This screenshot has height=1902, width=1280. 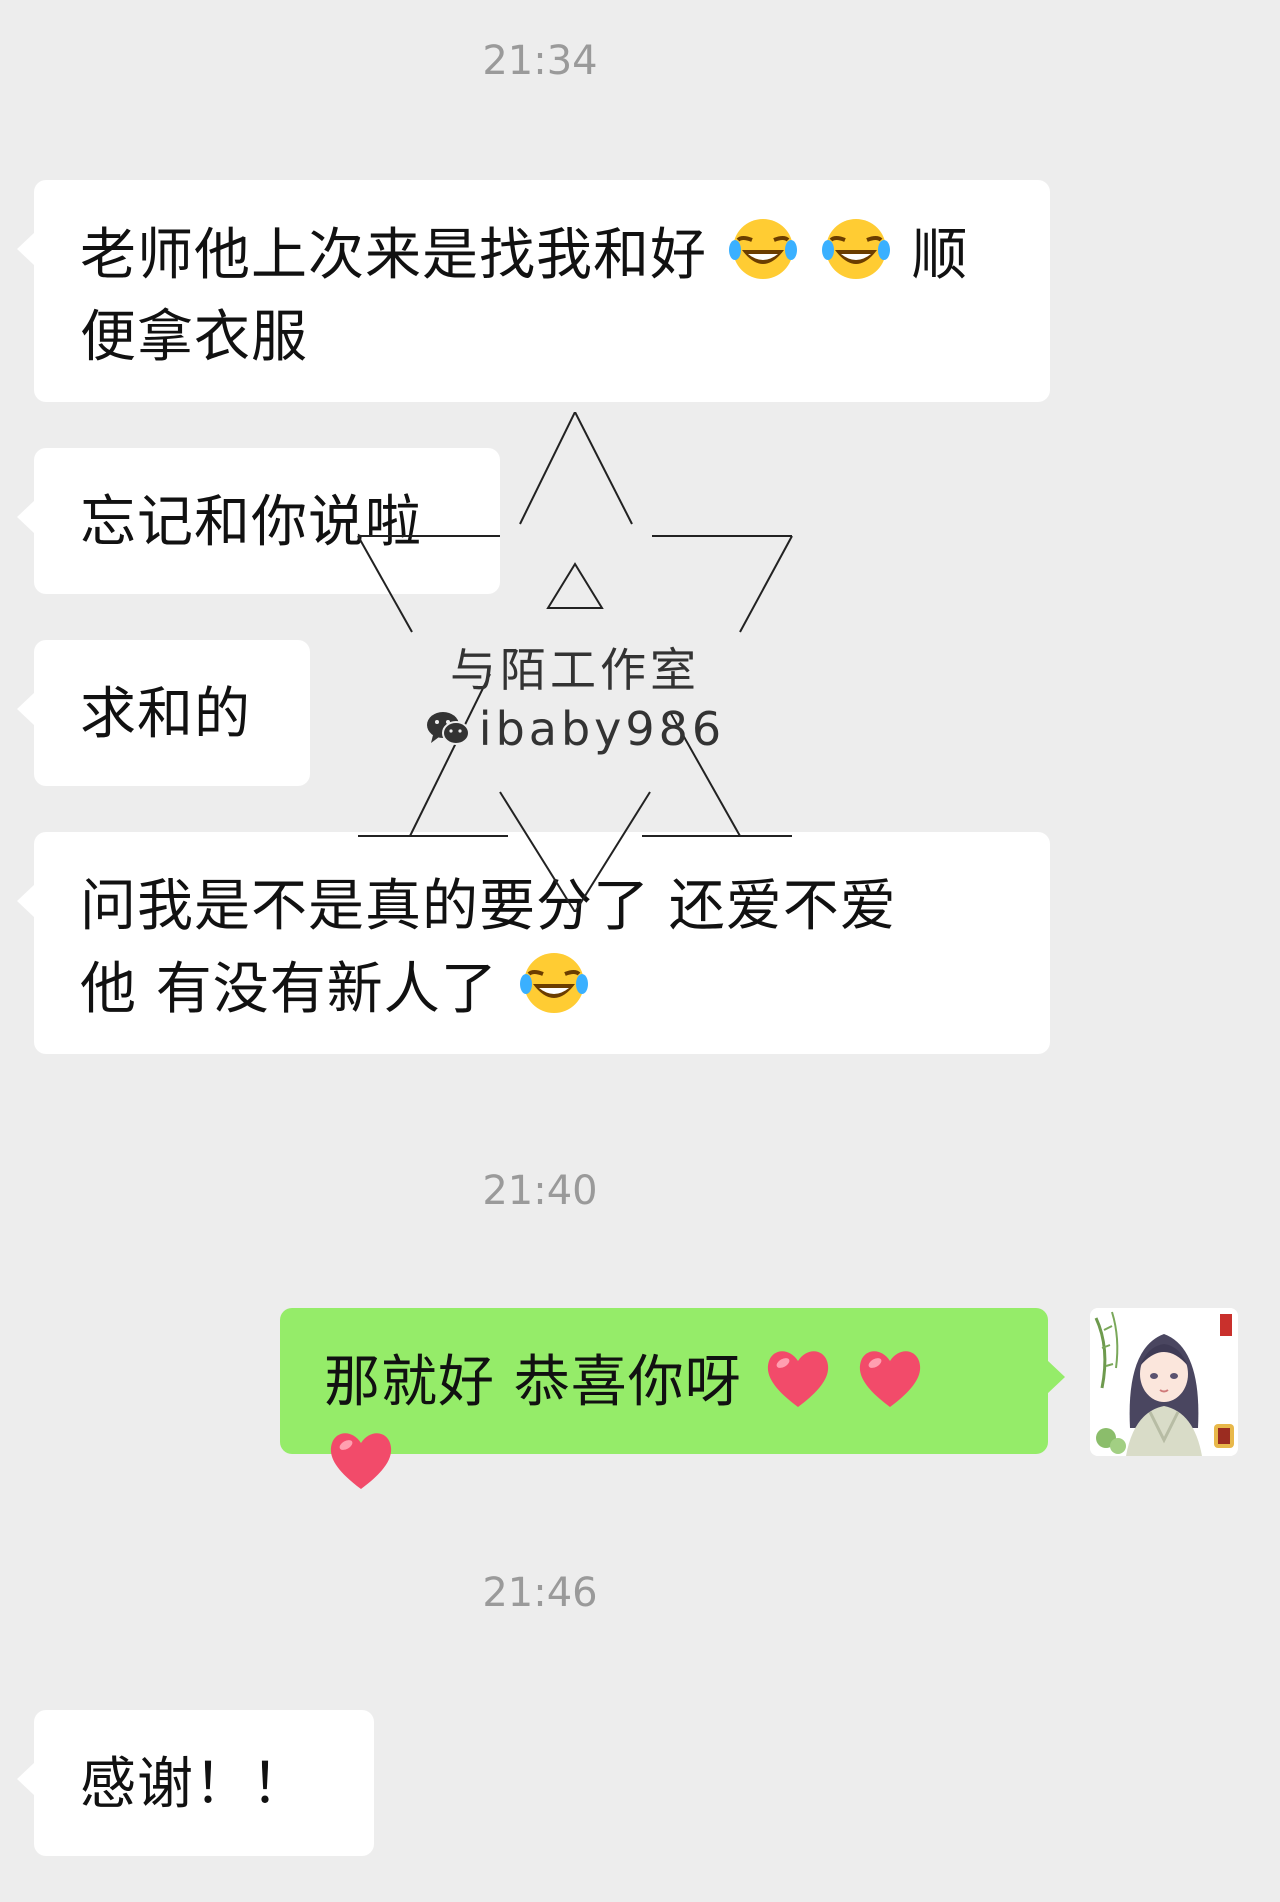 I want to click on incoming-message-bubble: 忘记和你说啦, so click(x=258, y=521).